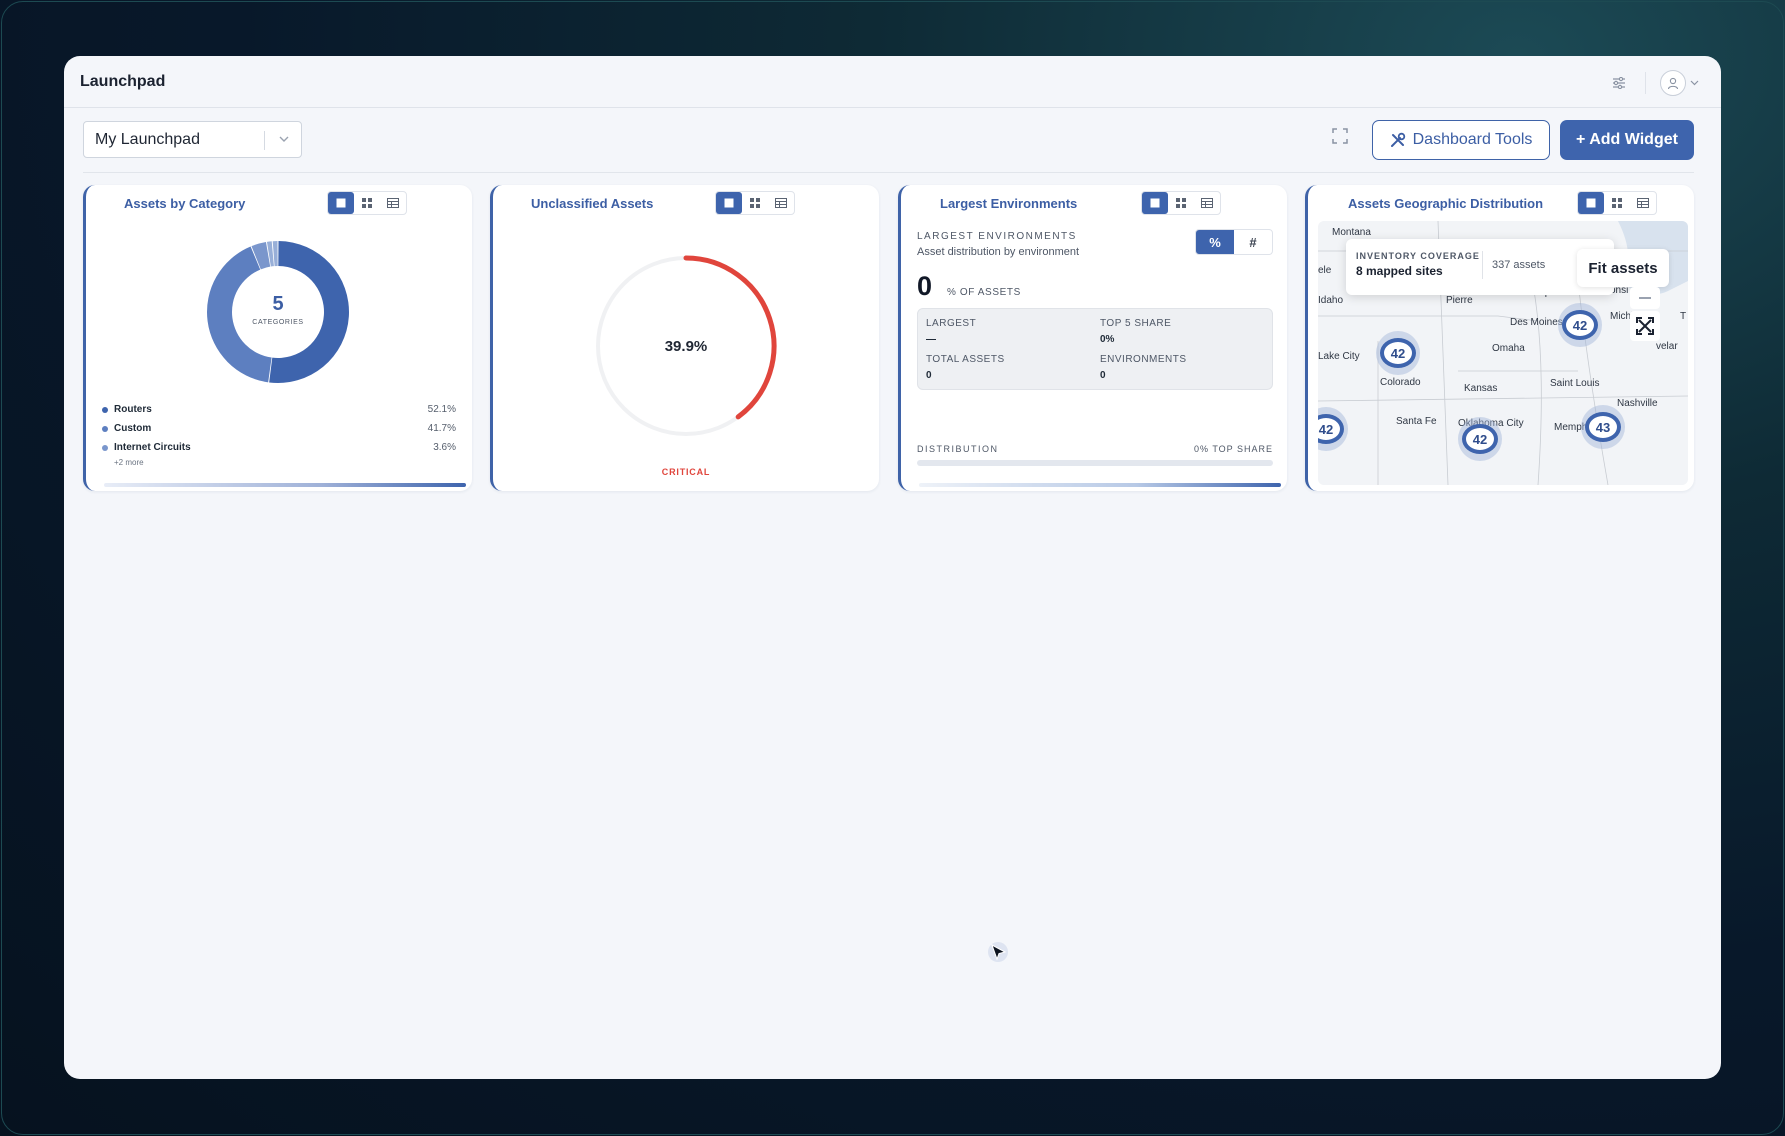 This screenshot has width=1785, height=1136. Describe the element at coordinates (278, 322) in the screenshot. I see `categories-label: CATEGORIES` at that location.